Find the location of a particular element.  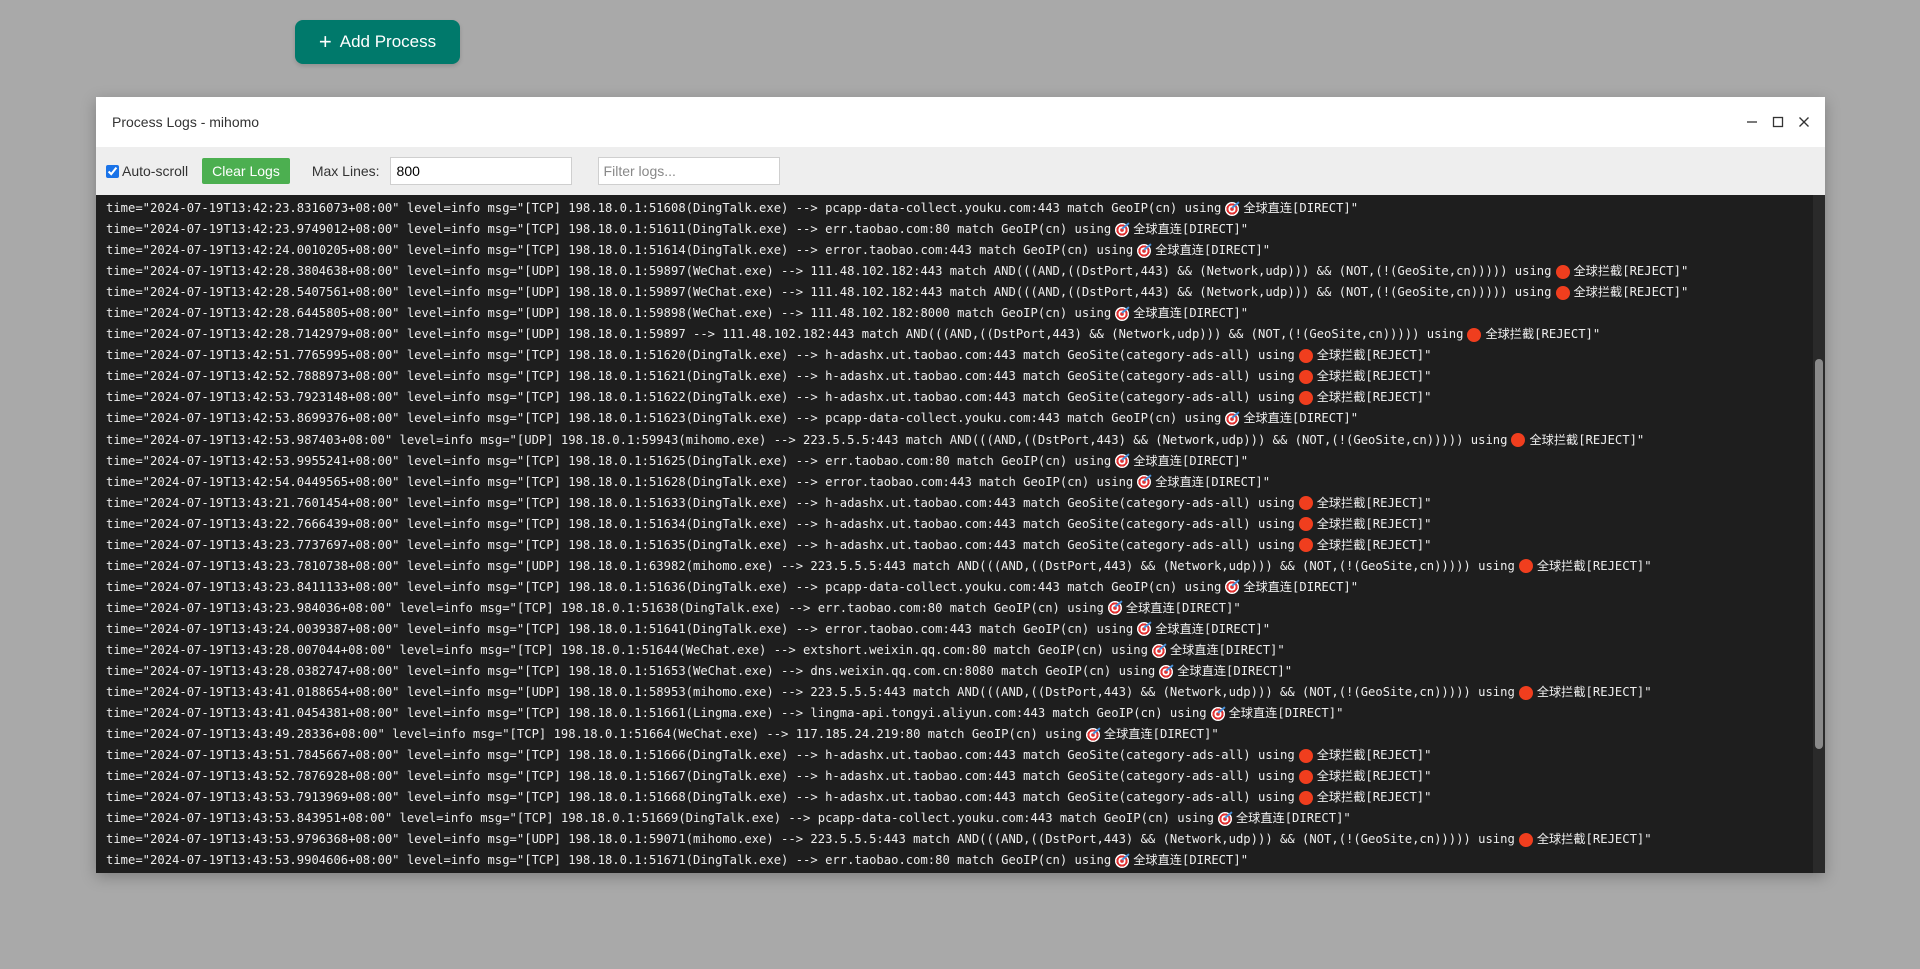

log-scrollbar is located at coordinates (1819, 534).